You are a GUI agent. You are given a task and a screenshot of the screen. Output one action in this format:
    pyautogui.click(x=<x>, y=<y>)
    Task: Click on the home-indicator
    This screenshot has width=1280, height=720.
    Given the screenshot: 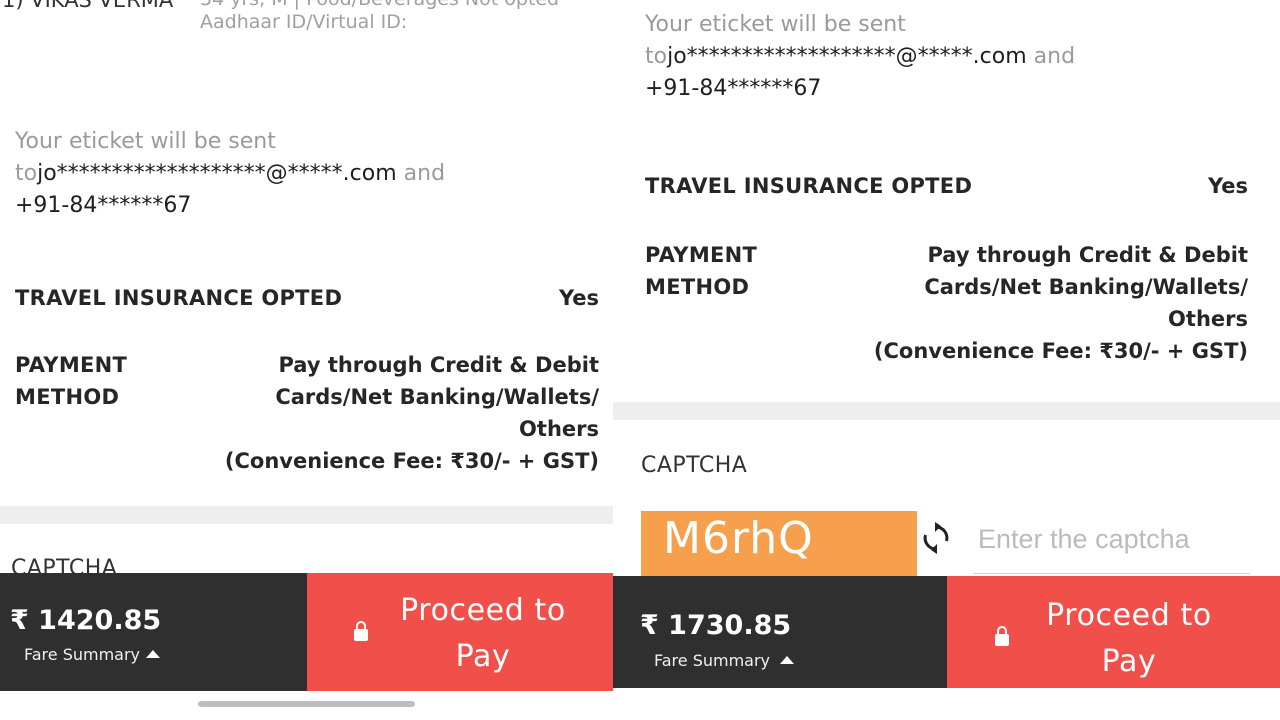 What is the action you would take?
    pyautogui.click(x=306, y=704)
    